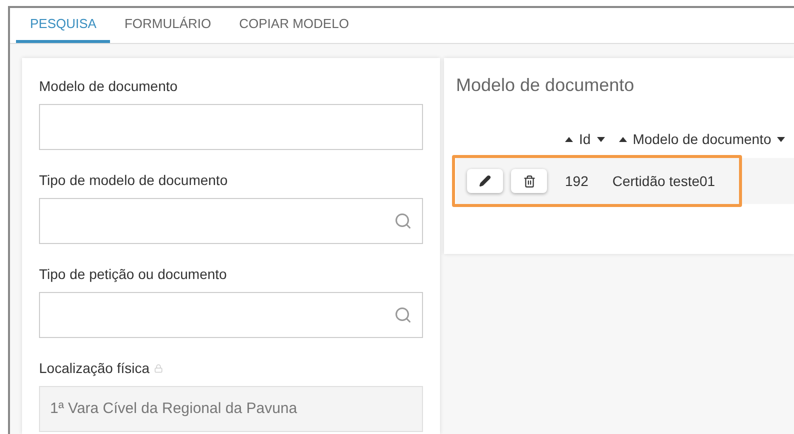 The image size is (794, 434). What do you see at coordinates (702, 139) in the screenshot?
I see `column-header: Modelo de documento` at bounding box center [702, 139].